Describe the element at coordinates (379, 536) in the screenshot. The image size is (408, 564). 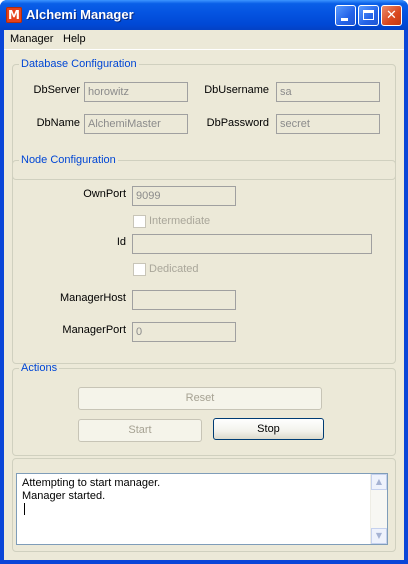
I see `scroll-down-icon: ▼` at that location.